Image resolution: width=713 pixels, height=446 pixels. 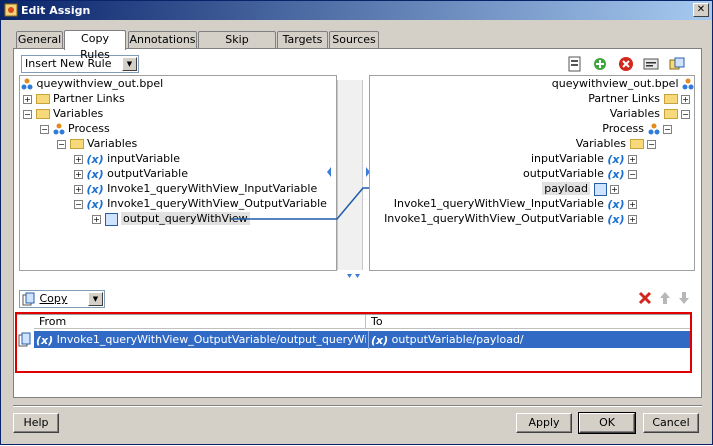 What do you see at coordinates (353, 342) in the screenshot?
I see `highlight-annotation-box` at bounding box center [353, 342].